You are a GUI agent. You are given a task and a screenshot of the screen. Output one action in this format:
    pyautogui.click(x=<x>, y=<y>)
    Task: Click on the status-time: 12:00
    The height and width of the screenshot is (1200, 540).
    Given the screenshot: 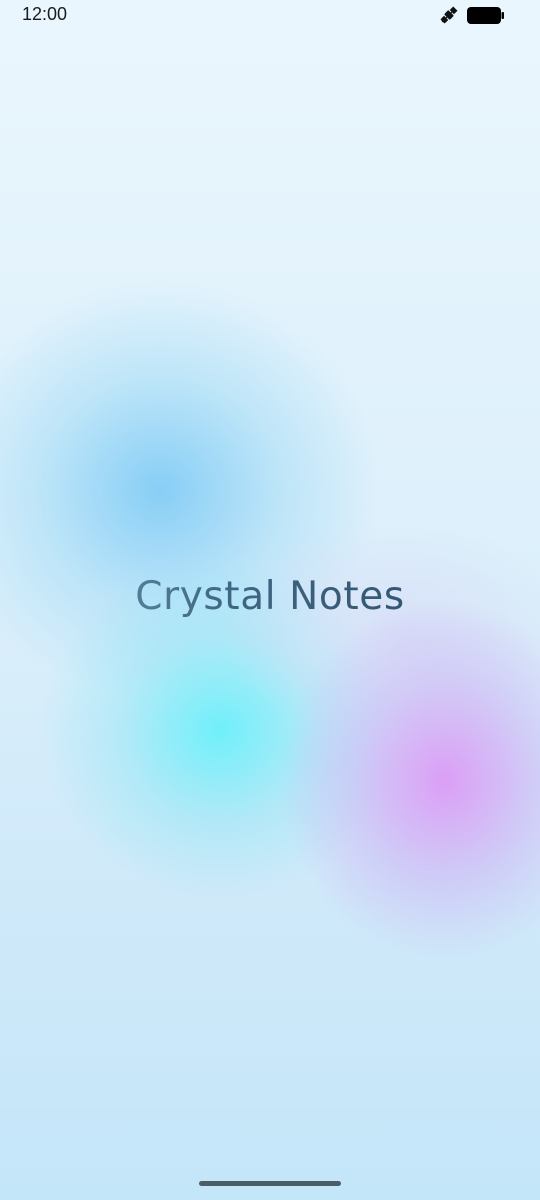 What is the action you would take?
    pyautogui.click(x=45, y=14)
    